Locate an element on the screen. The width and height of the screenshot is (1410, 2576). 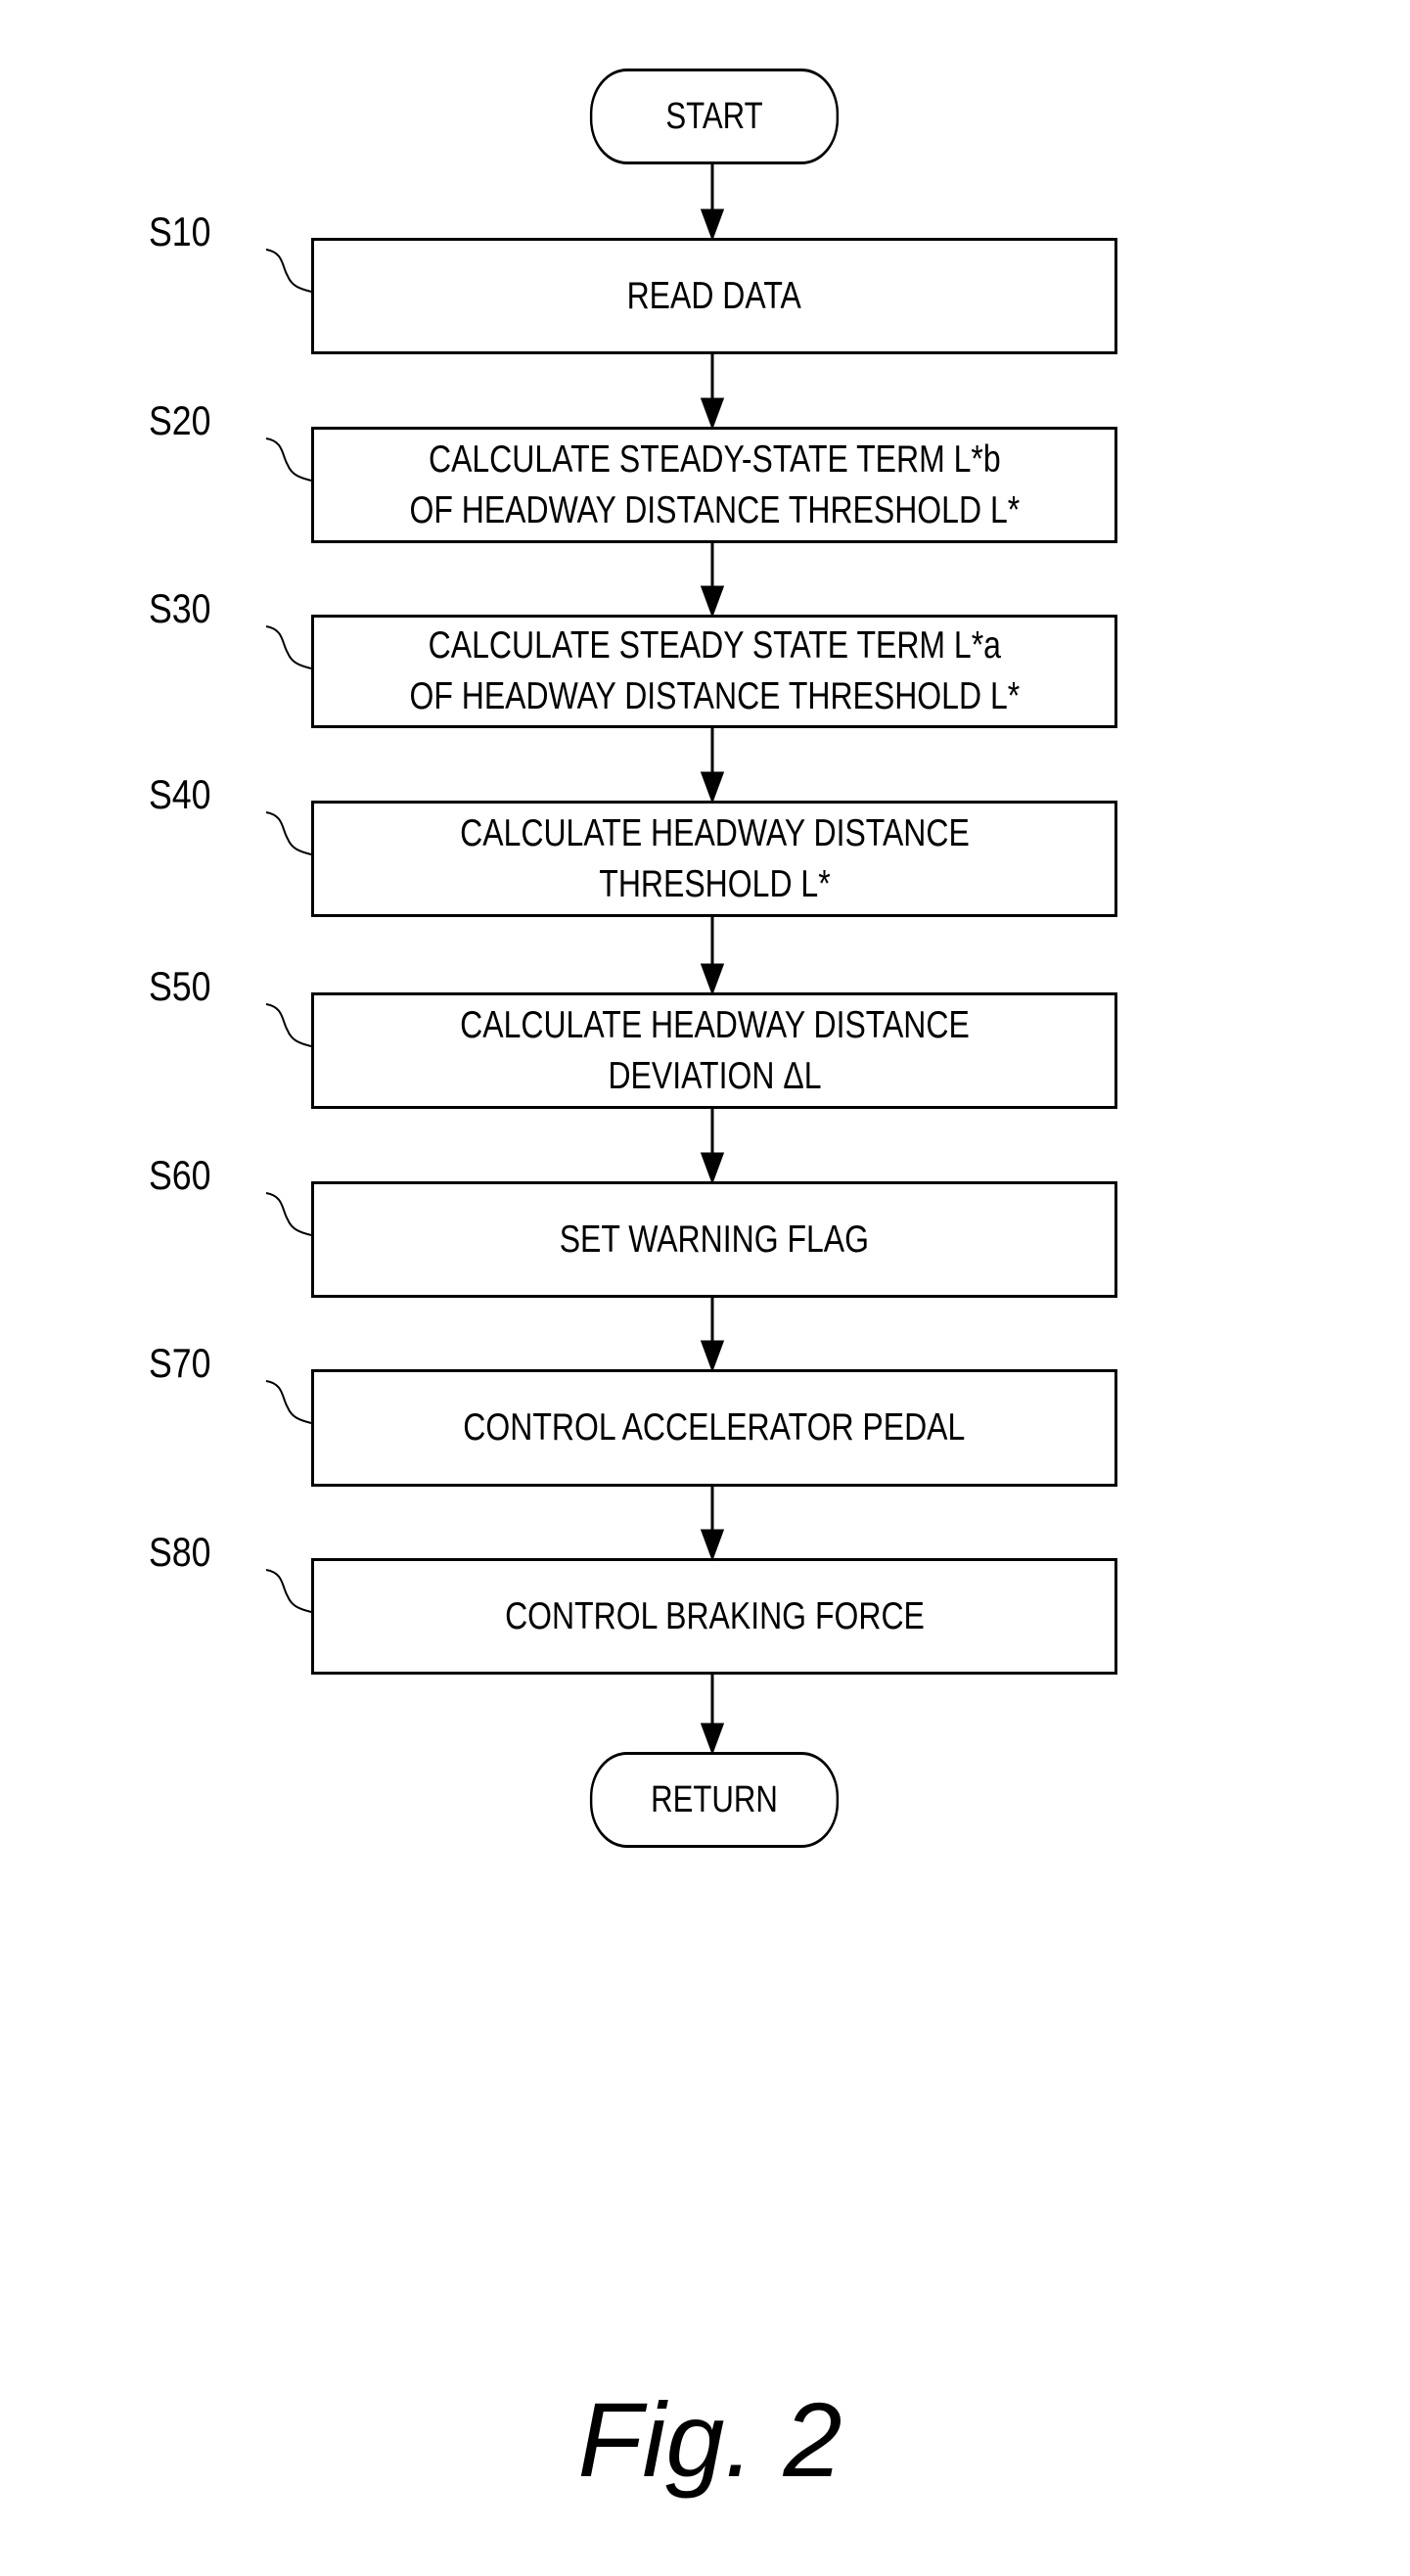
step-id-s30: S30 is located at coordinates (180, 608).